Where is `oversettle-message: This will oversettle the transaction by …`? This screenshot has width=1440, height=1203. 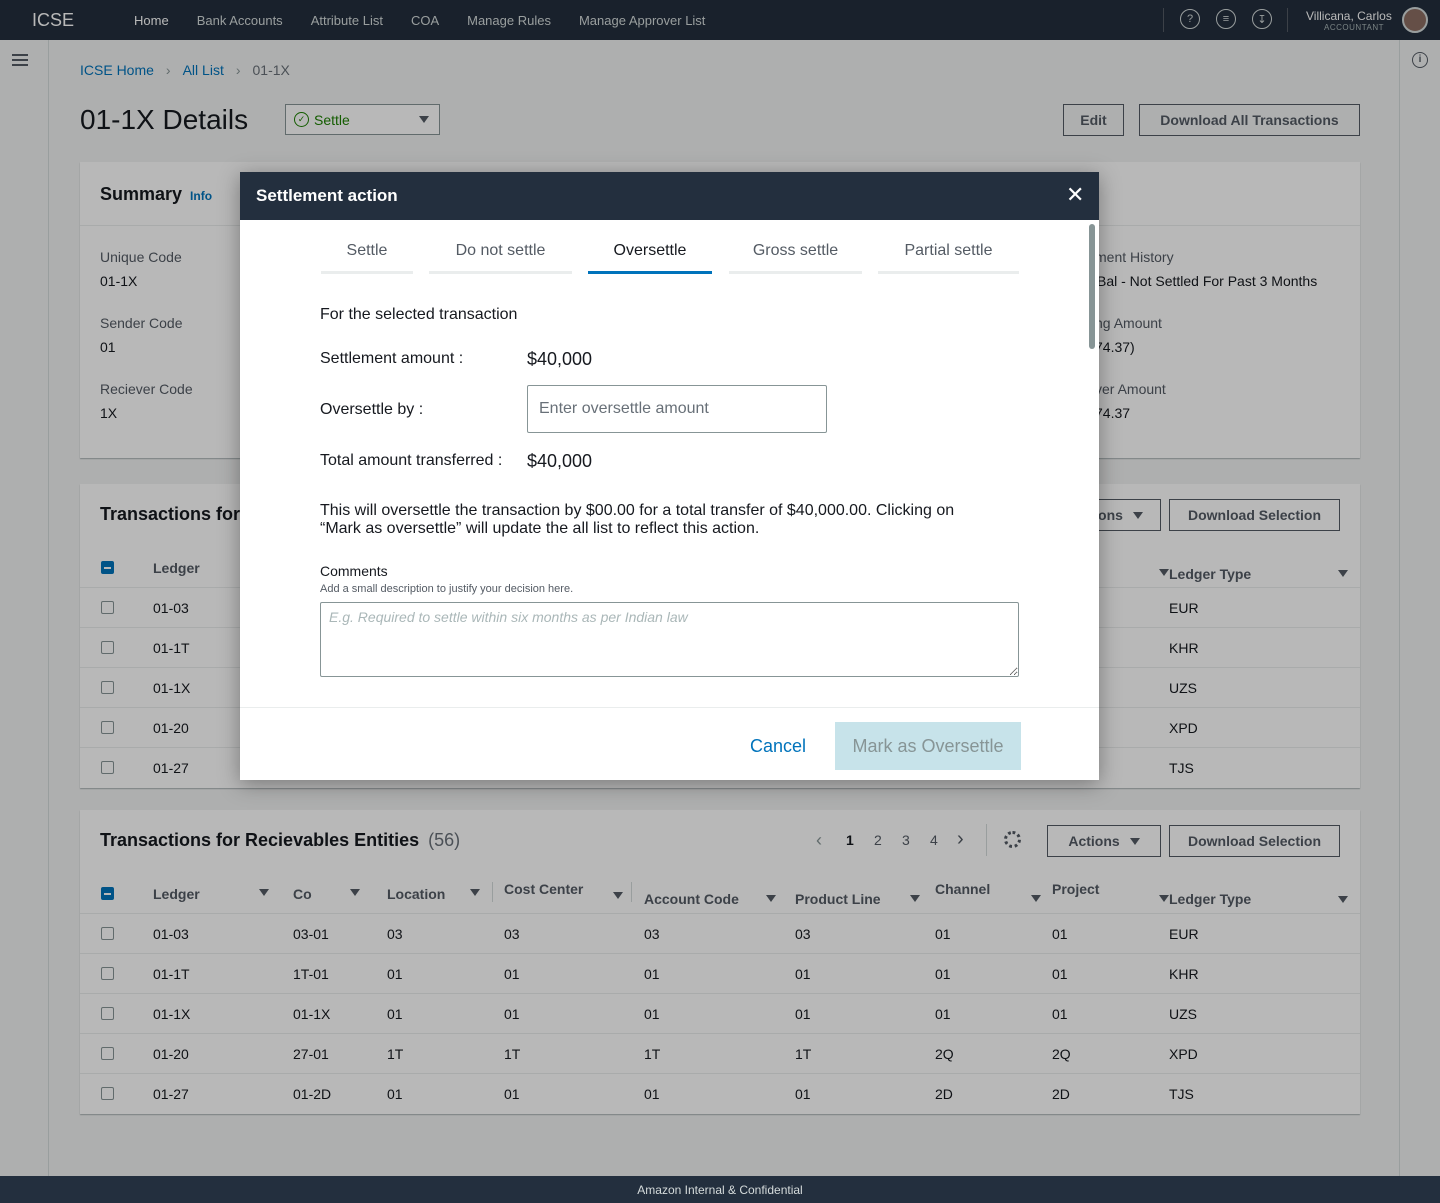
oversettle-message: This will oversettle the transaction by … is located at coordinates (670, 520).